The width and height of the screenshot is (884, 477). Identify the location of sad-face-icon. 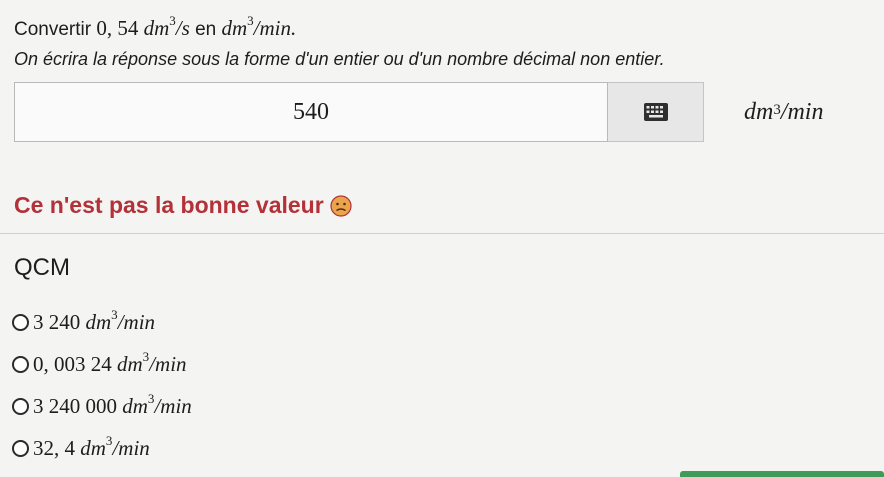
(341, 205).